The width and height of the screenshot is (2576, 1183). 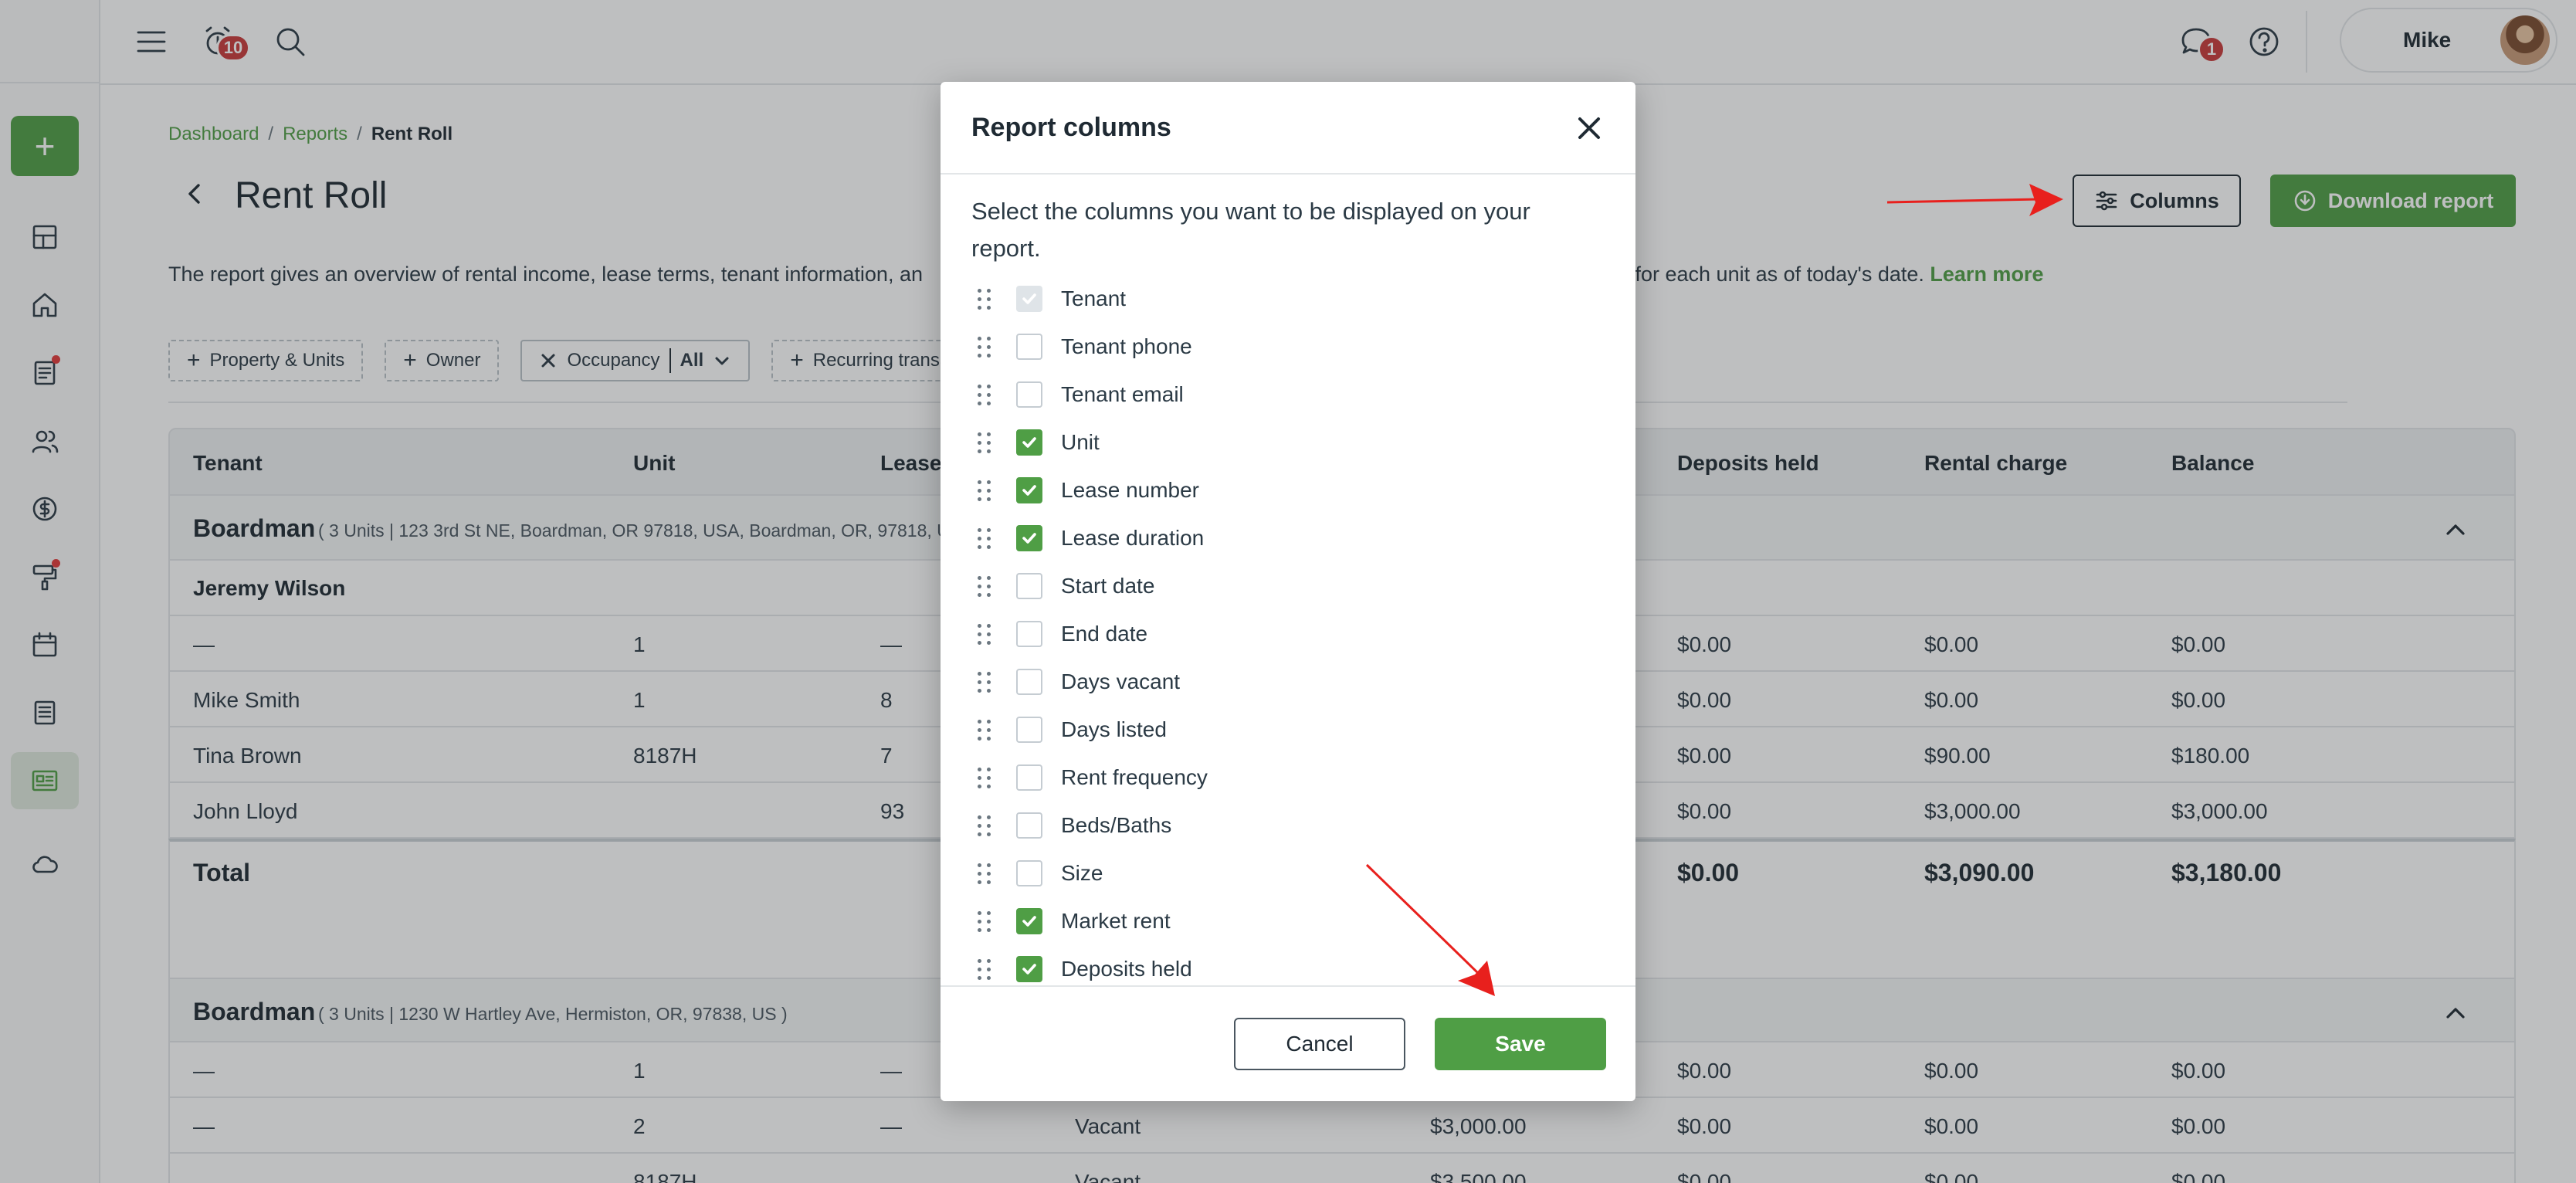 I want to click on column-option-label: Days vacant, so click(x=1121, y=681).